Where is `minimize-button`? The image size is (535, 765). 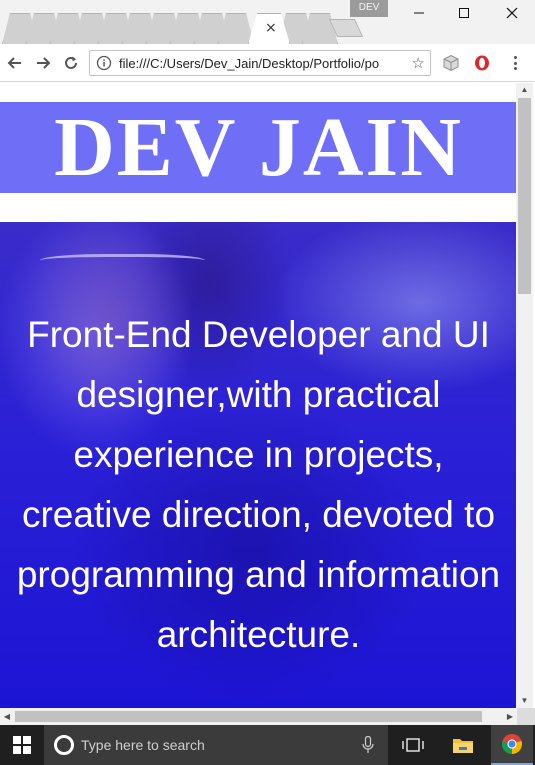
minimize-button is located at coordinates (419, 13).